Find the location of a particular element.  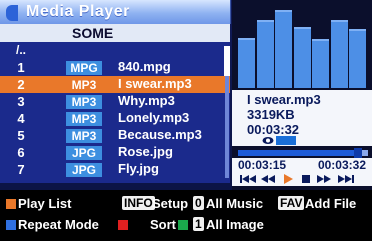

one-key: 1 is located at coordinates (198, 224).